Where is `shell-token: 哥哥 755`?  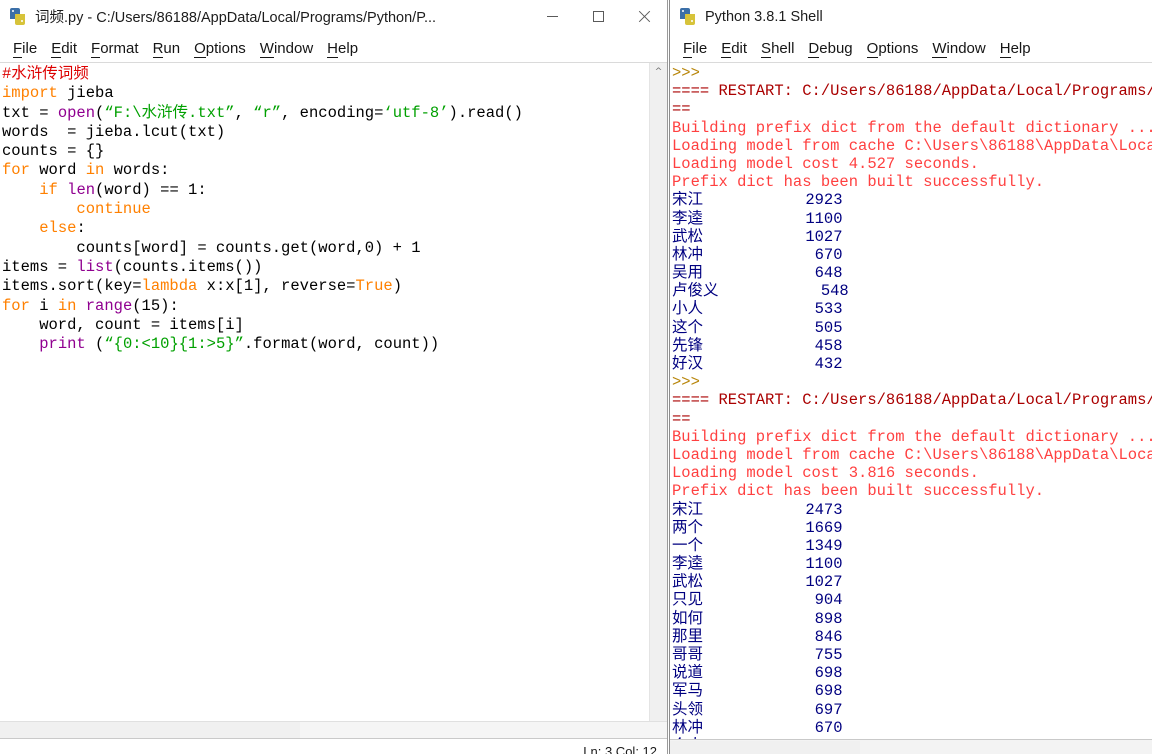
shell-token: 哥哥 755 is located at coordinates (757, 655).